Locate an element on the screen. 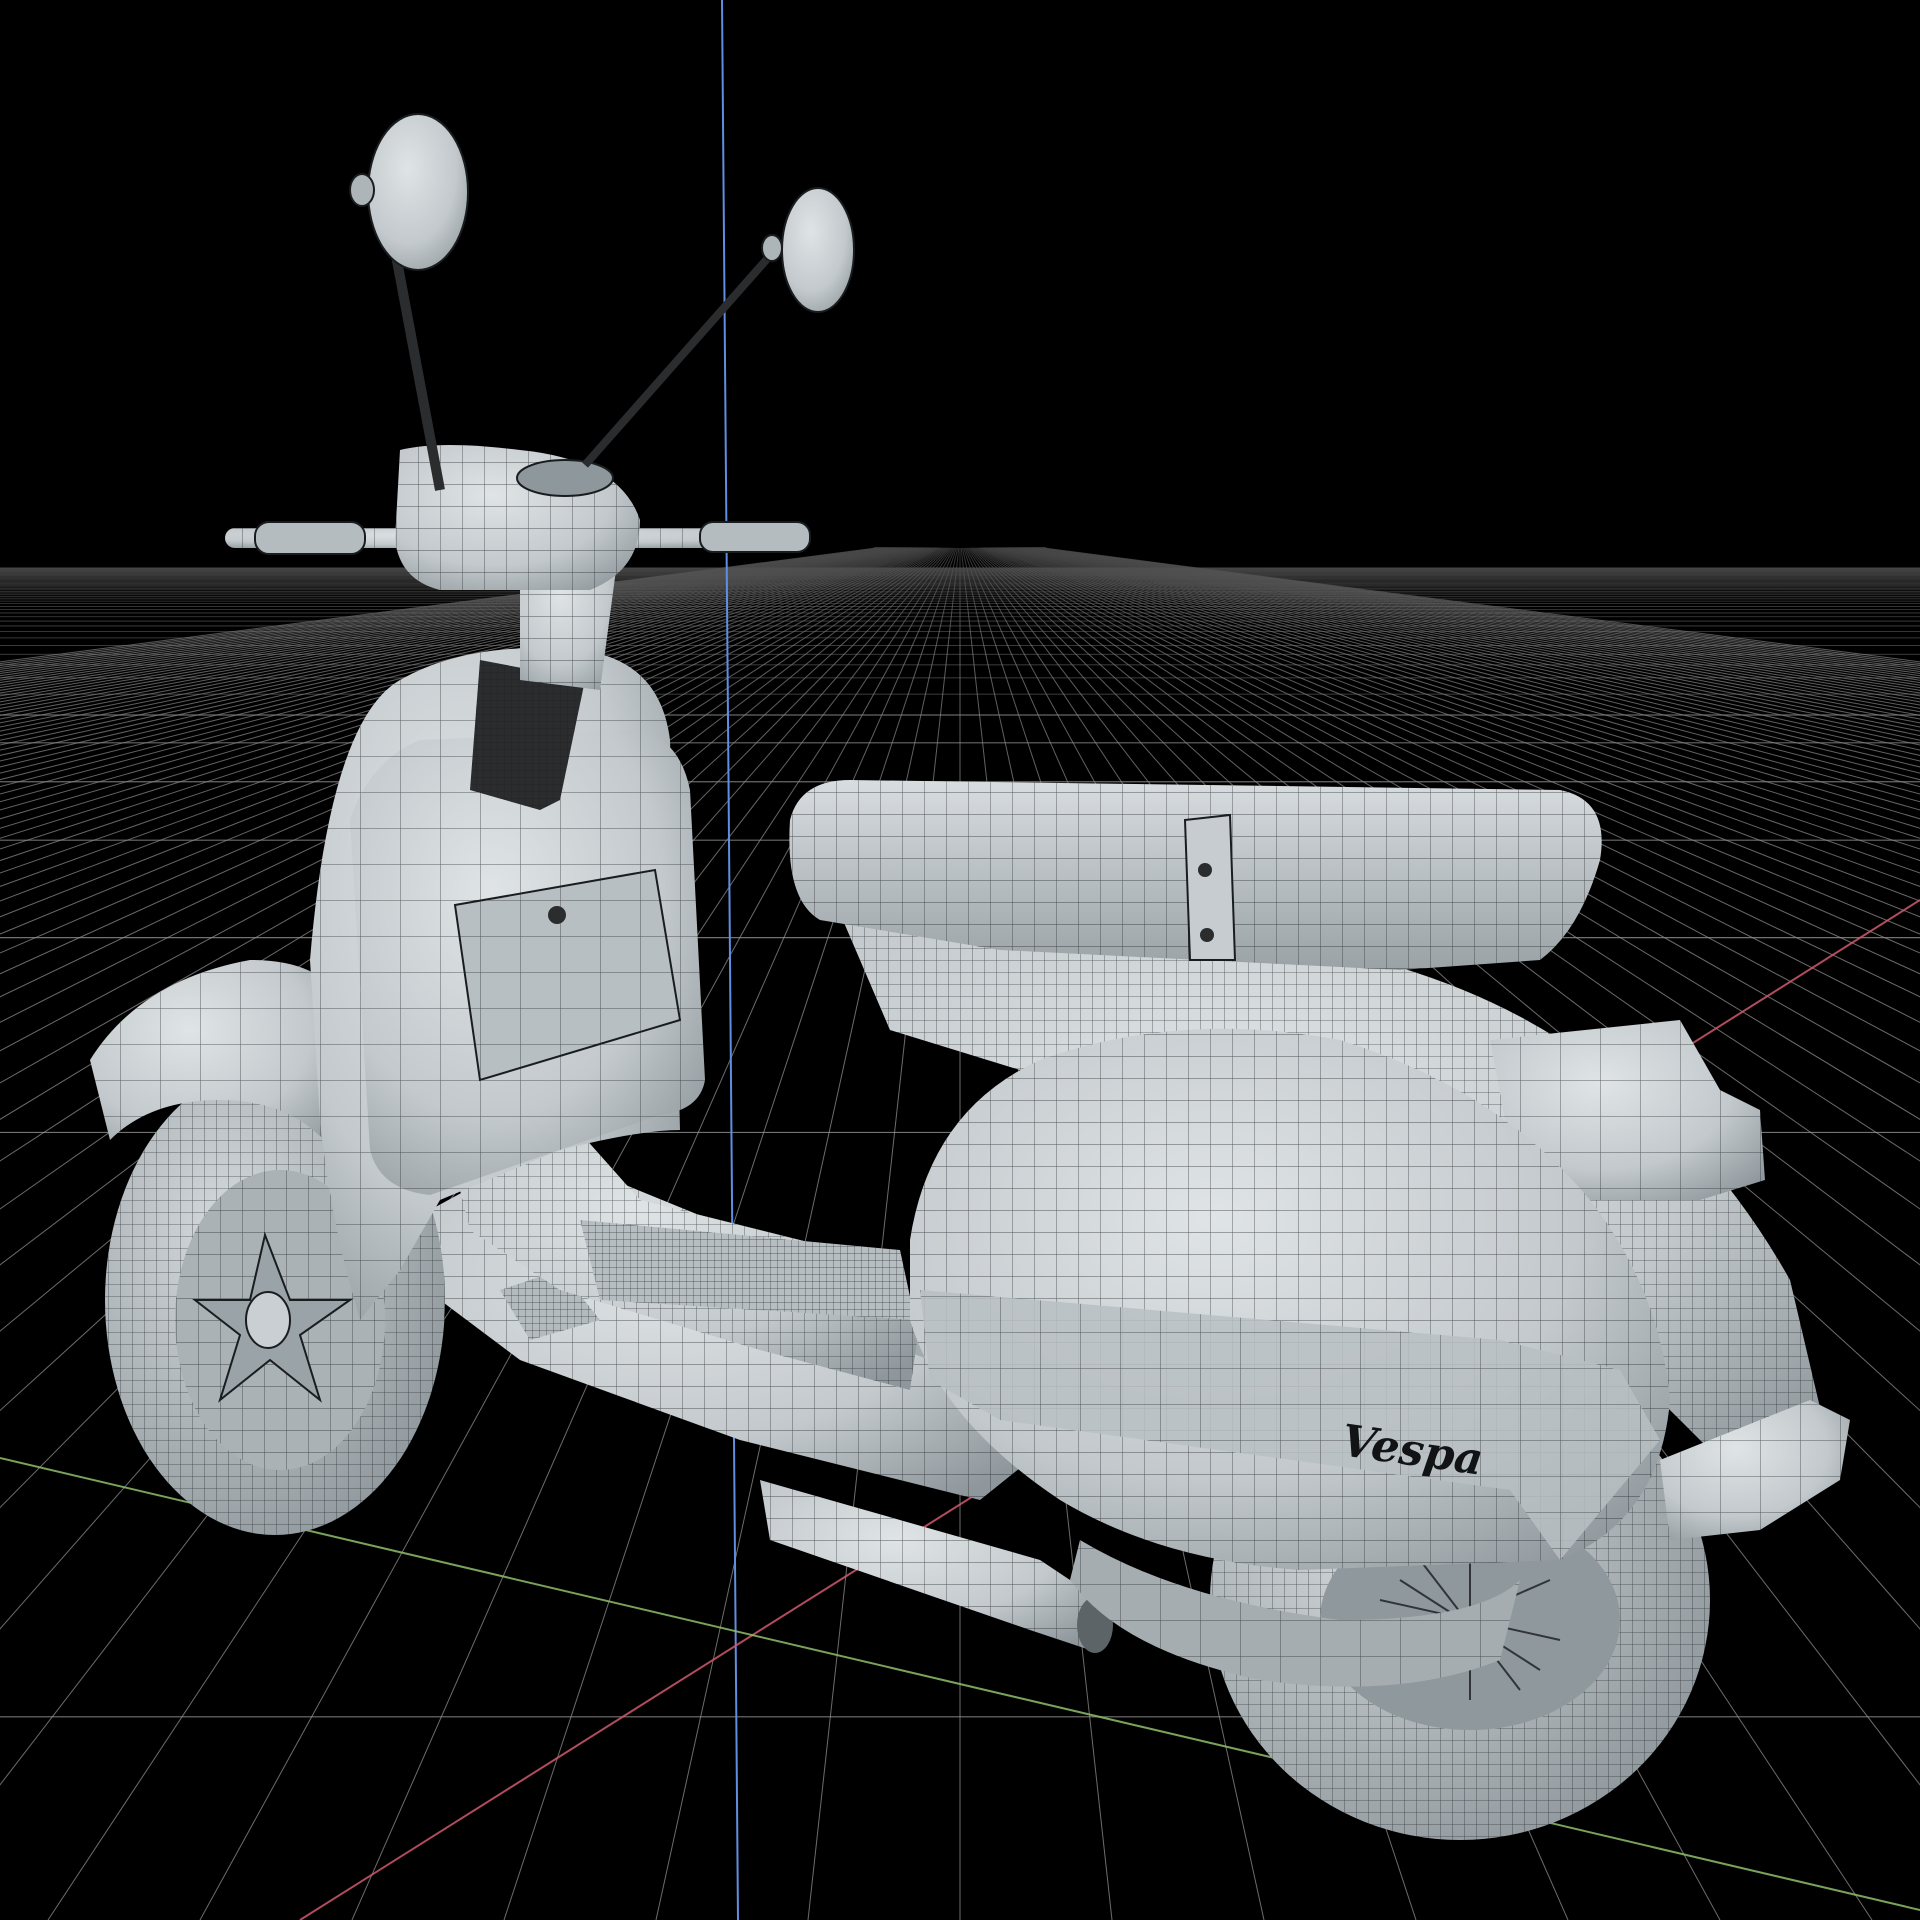  left-mirror is located at coordinates (409, 302).